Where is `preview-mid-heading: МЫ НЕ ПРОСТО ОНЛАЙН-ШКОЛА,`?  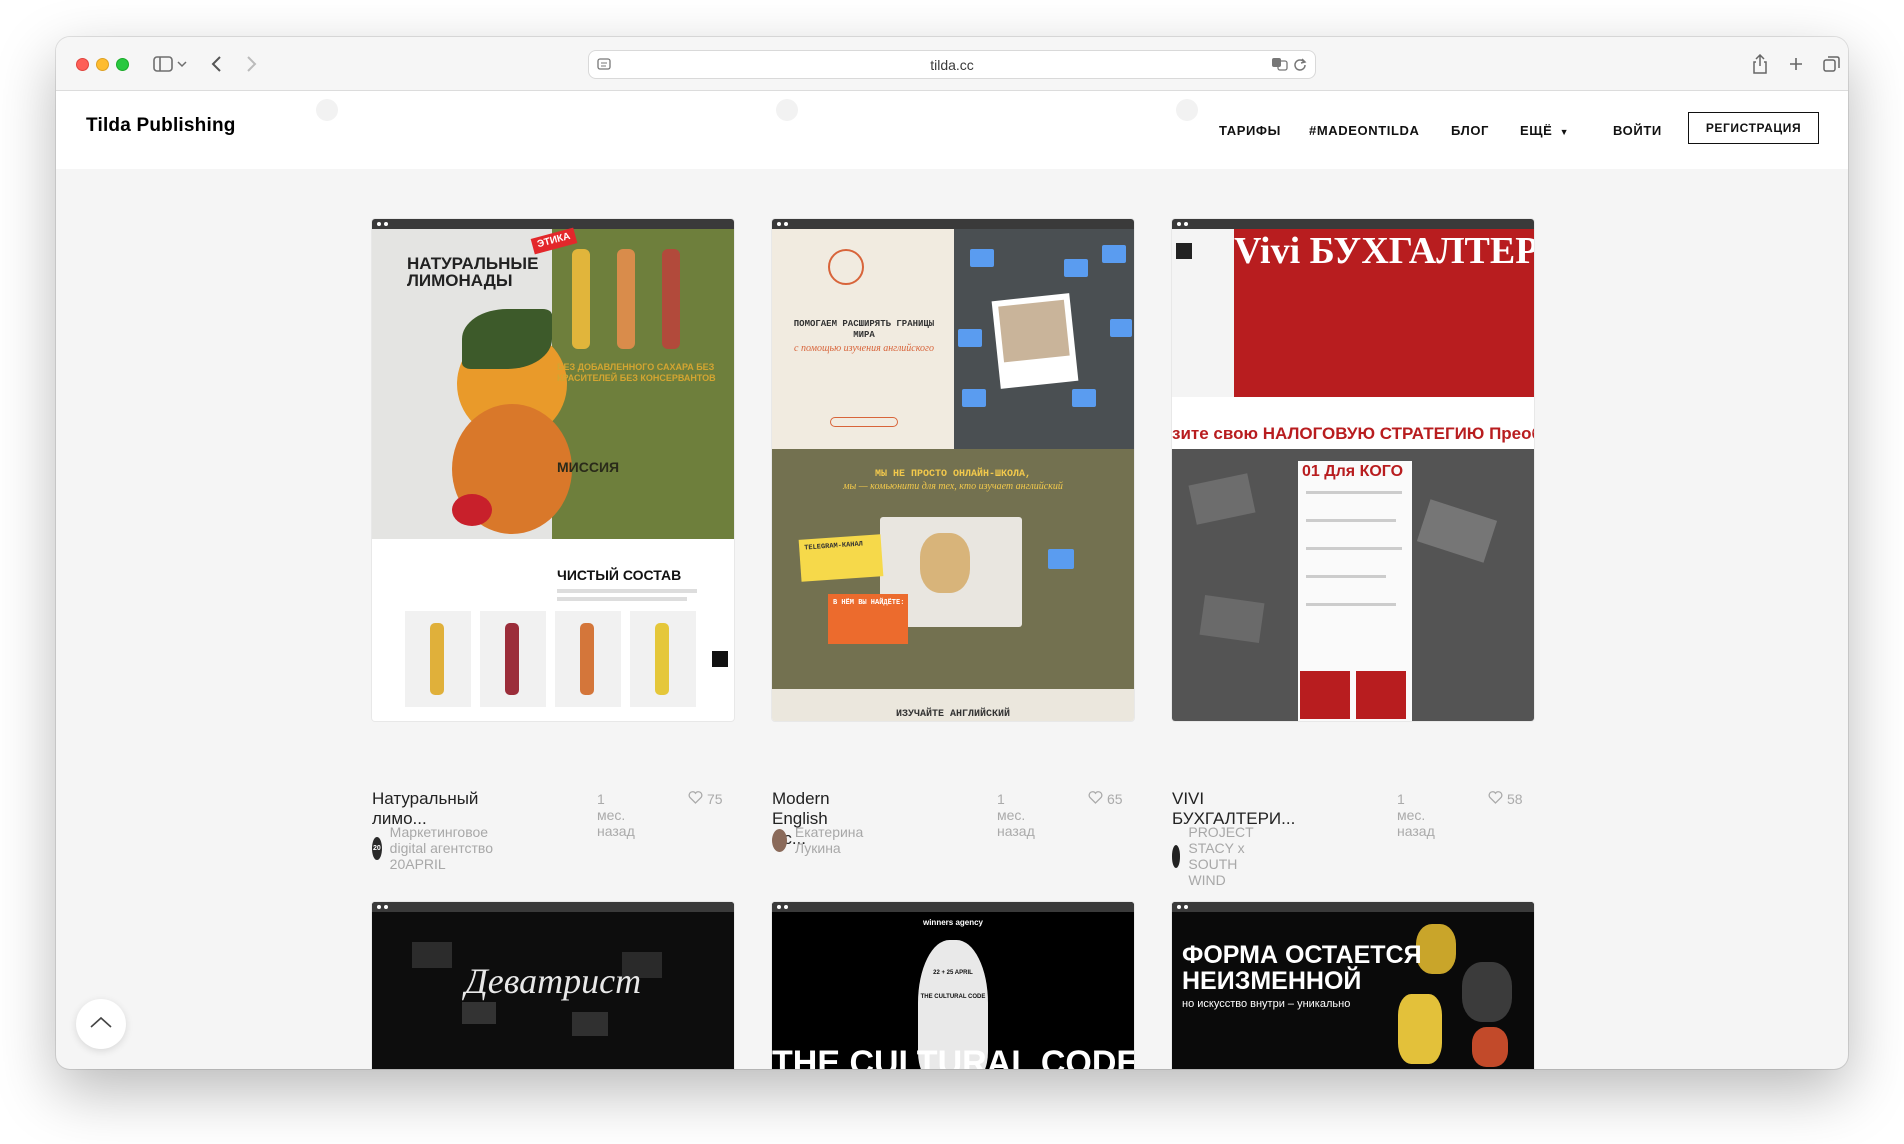 preview-mid-heading: МЫ НЕ ПРОСТО ОНЛАЙН-ШКОЛА, is located at coordinates (953, 474).